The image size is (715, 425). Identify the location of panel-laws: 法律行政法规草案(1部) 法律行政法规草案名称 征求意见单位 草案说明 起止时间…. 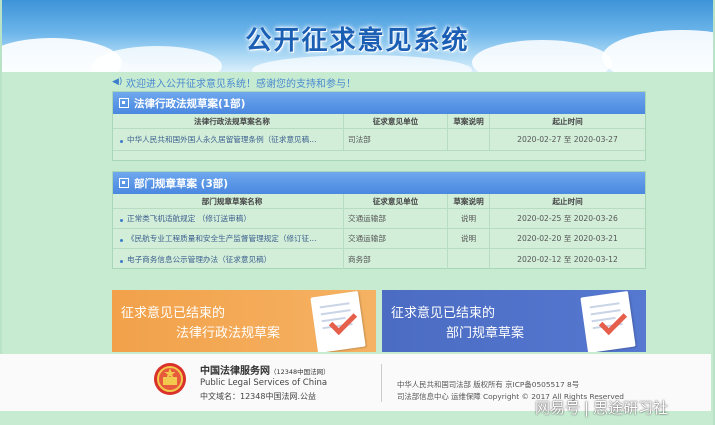
(379, 126).